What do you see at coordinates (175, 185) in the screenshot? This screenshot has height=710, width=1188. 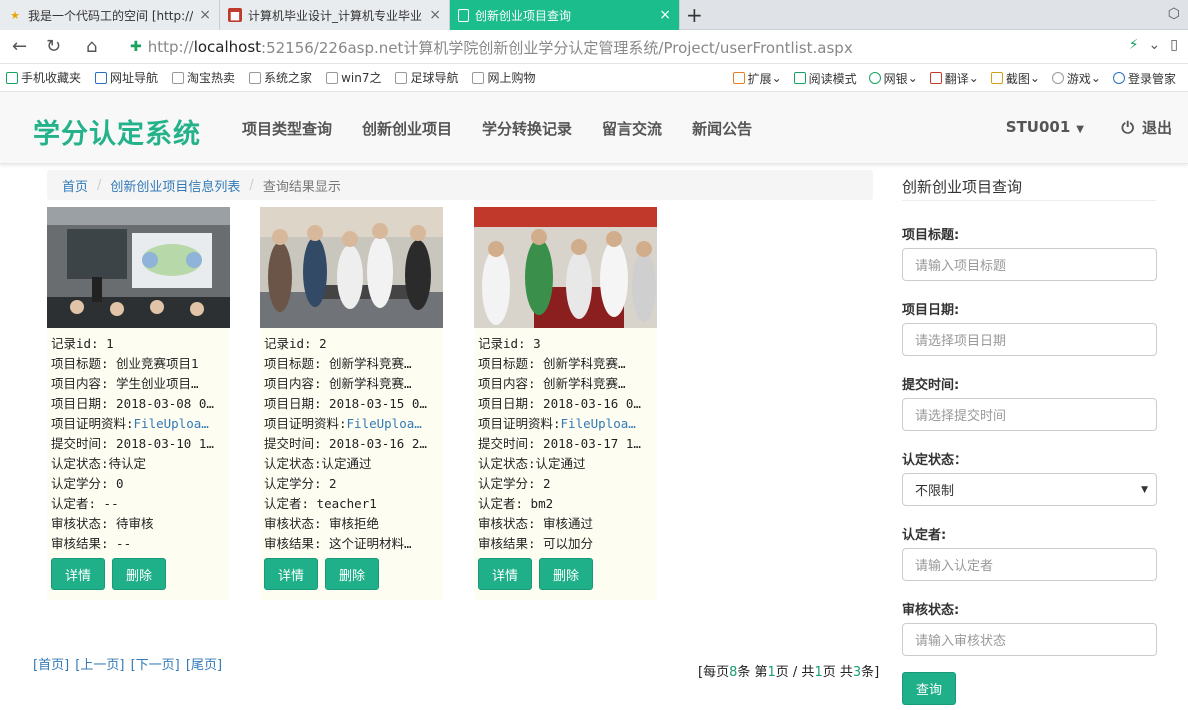 I see `breadcrumb-list: 创新创业项目信息列表` at bounding box center [175, 185].